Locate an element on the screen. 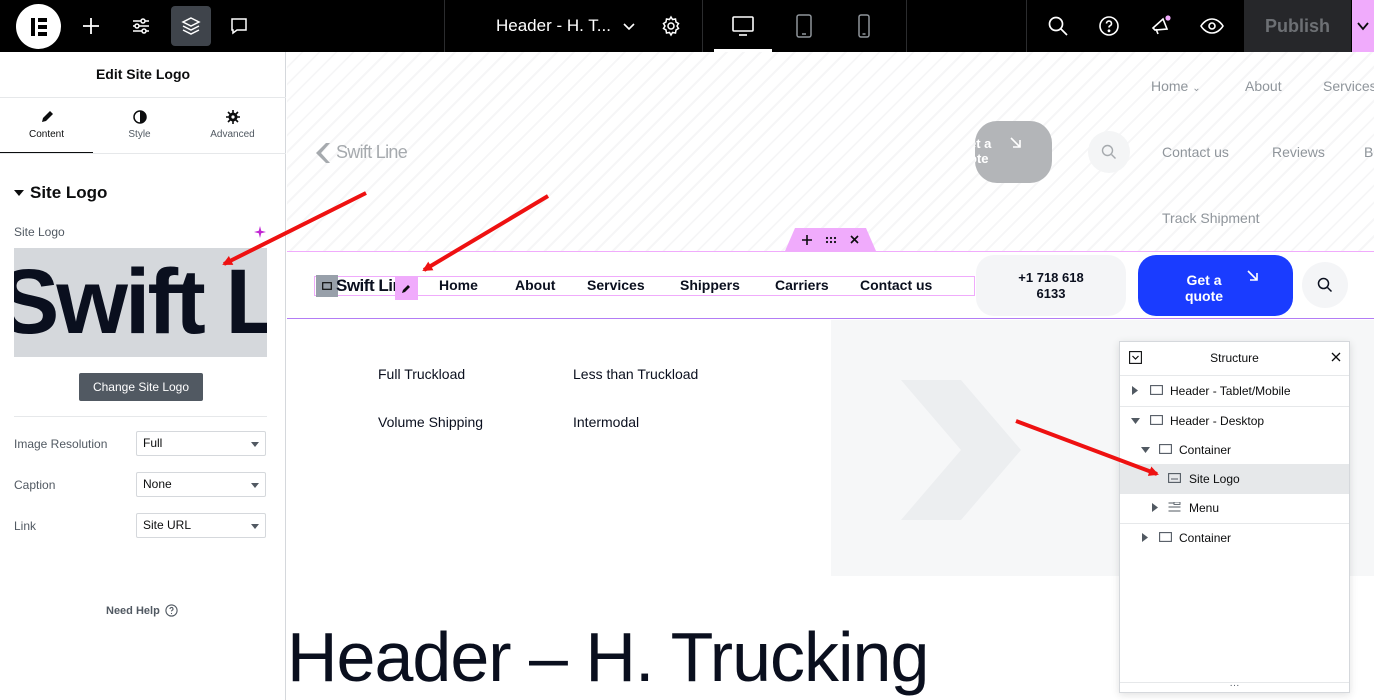 The width and height of the screenshot is (1374, 700). whats-new-megaphone-icon is located at coordinates (1161, 26).